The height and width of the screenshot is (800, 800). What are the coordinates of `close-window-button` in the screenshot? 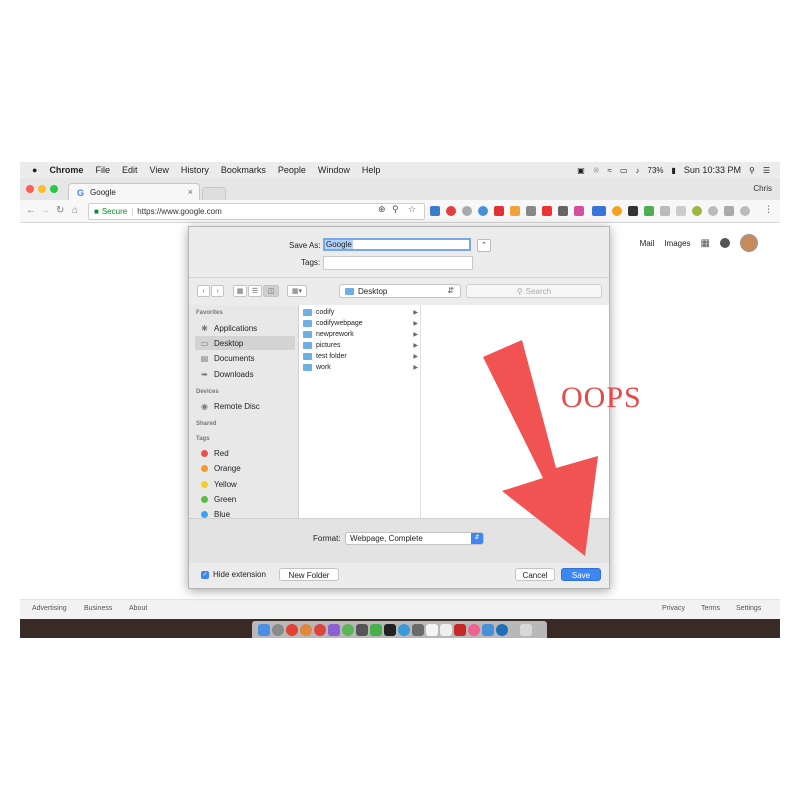 It's located at (30, 189).